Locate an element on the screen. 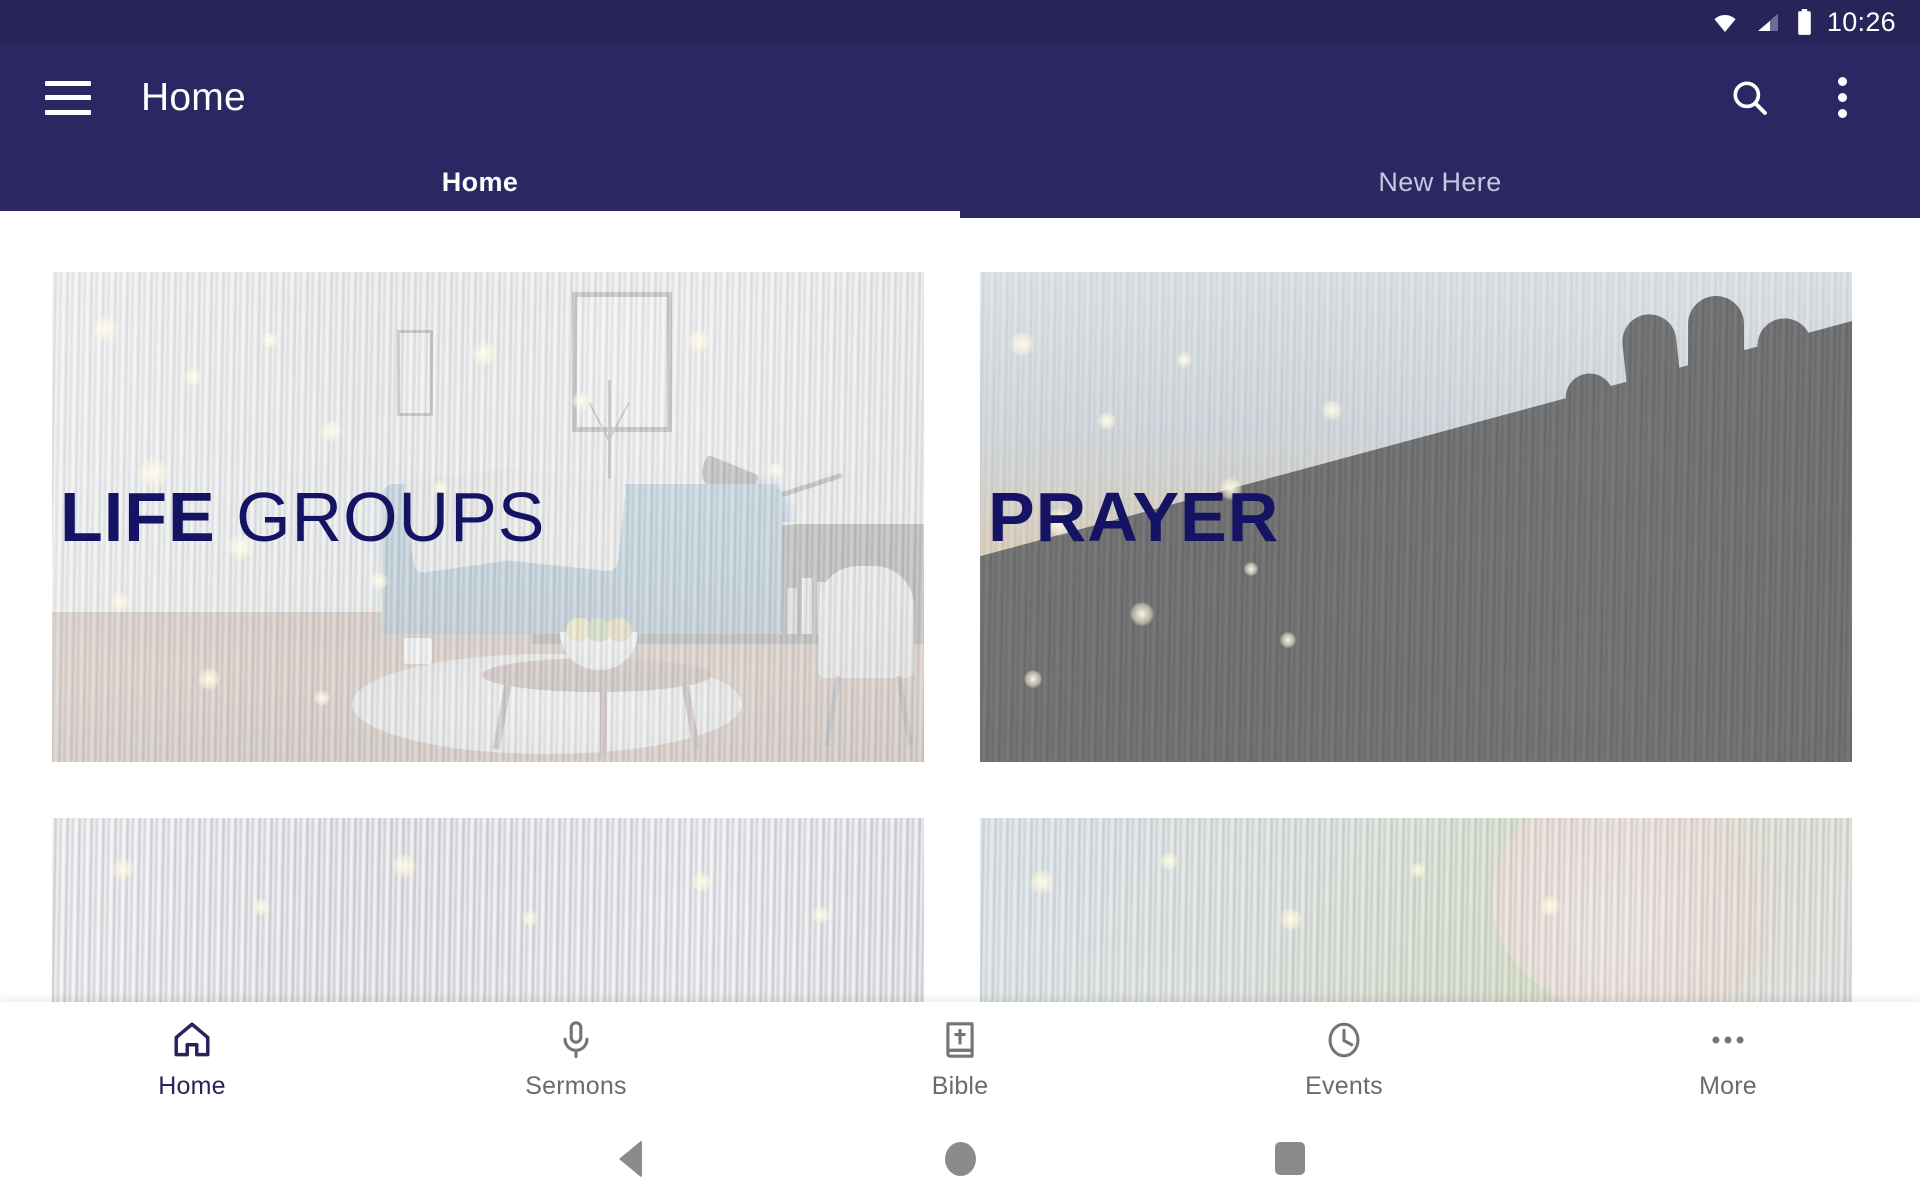 The height and width of the screenshot is (1200, 1920). home-circle-icon is located at coordinates (960, 1158).